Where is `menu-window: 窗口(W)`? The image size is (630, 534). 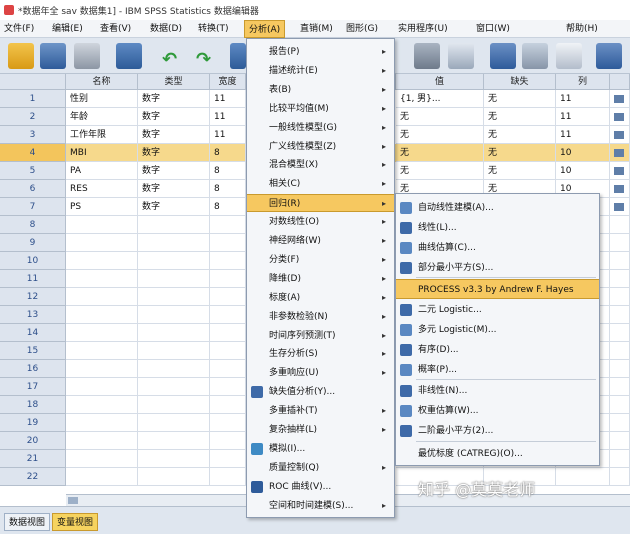 menu-window: 窗口(W) is located at coordinates (493, 29).